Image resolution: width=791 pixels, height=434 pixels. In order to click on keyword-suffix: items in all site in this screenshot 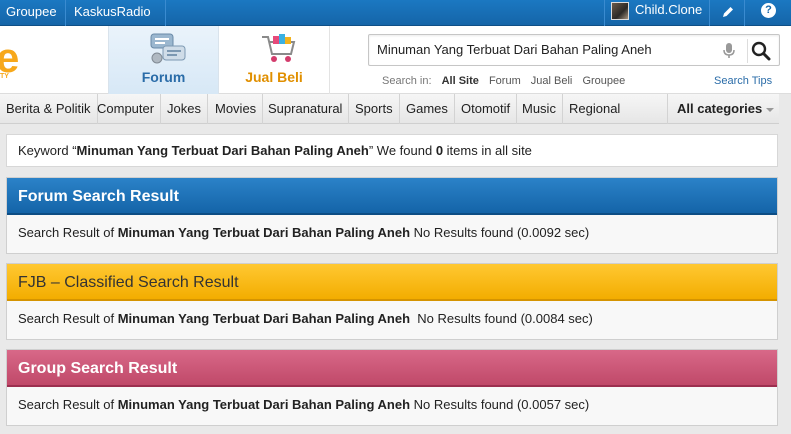, I will do `click(487, 150)`.